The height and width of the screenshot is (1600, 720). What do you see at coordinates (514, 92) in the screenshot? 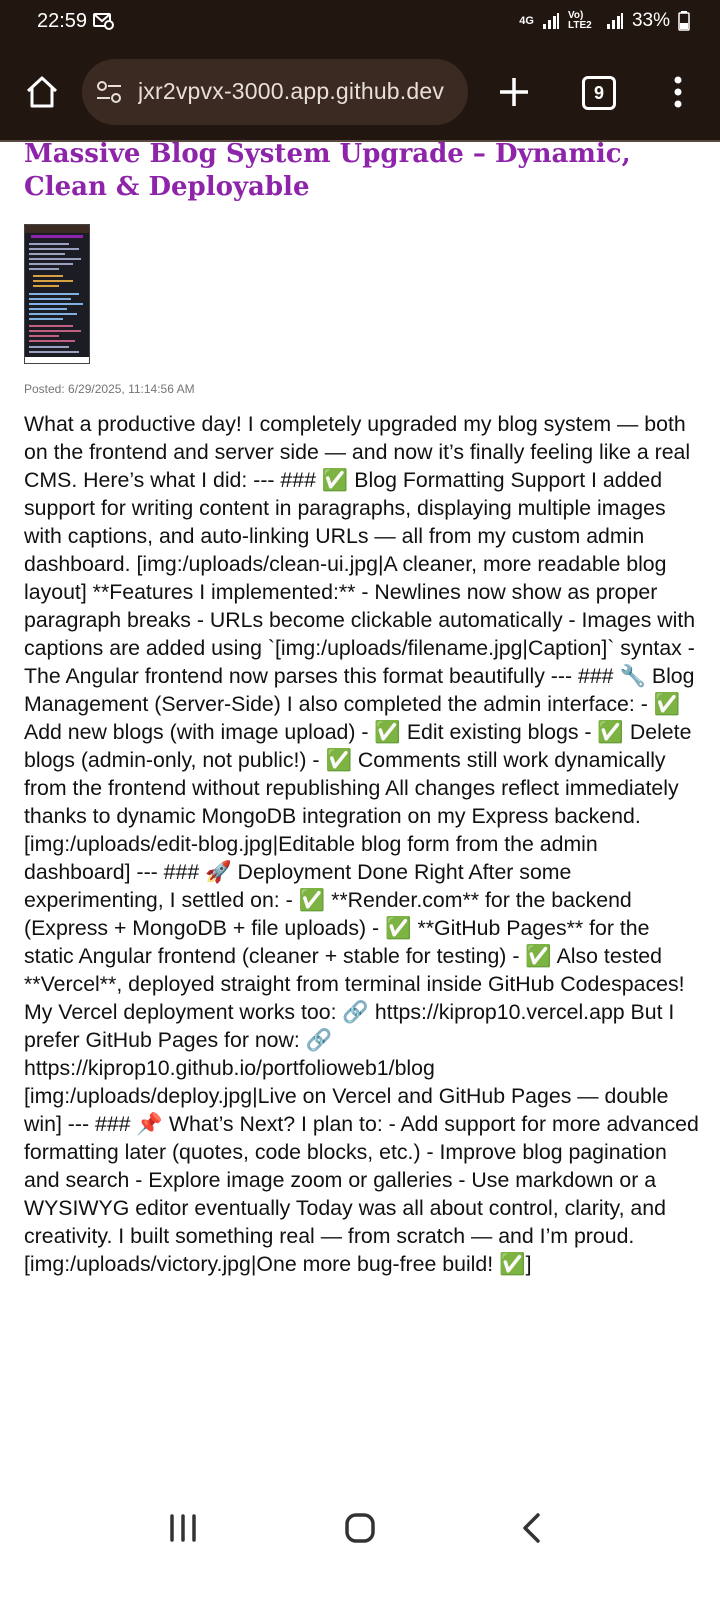
I see `plus-icon` at bounding box center [514, 92].